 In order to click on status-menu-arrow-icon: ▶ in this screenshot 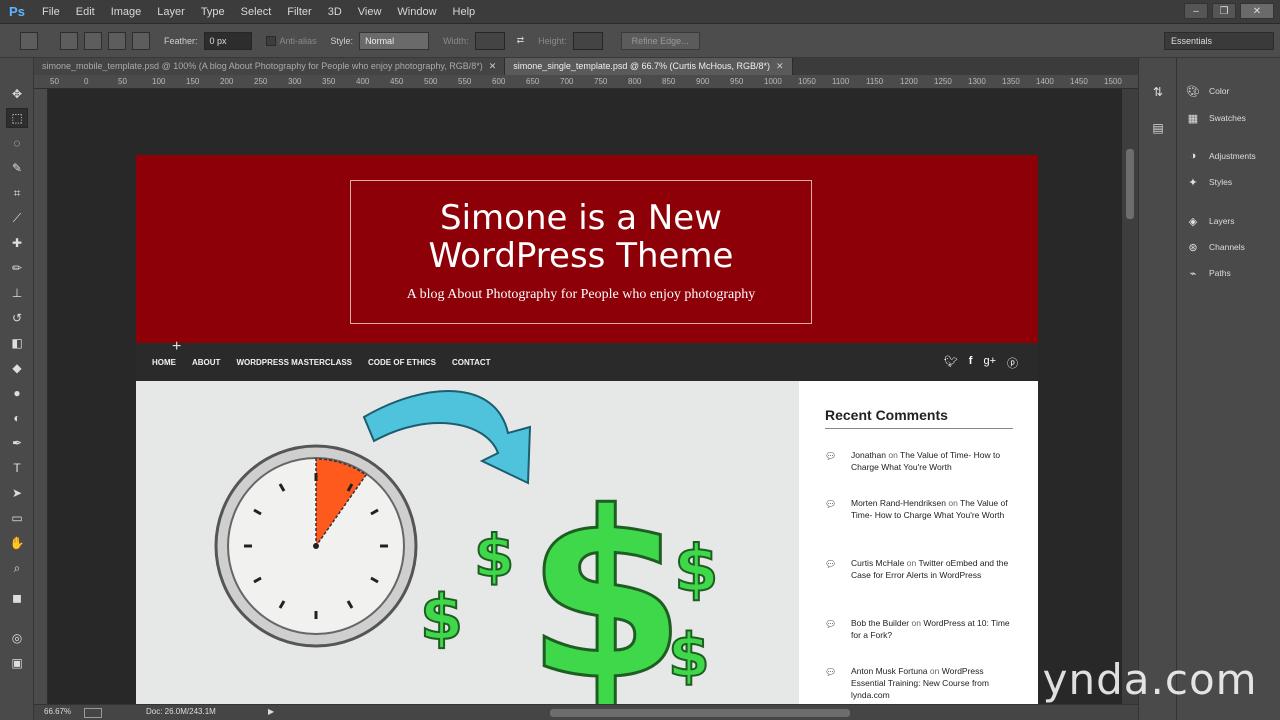, I will do `click(271, 711)`.